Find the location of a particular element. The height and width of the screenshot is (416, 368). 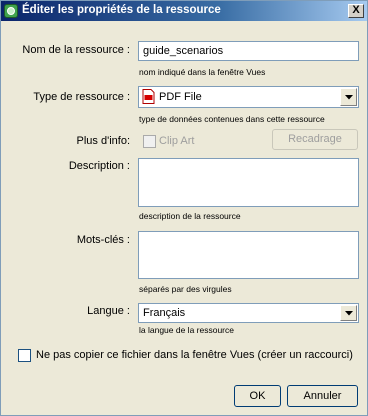

dialog-title: Éditer les propriétés de la ressource is located at coordinates (121, 10).